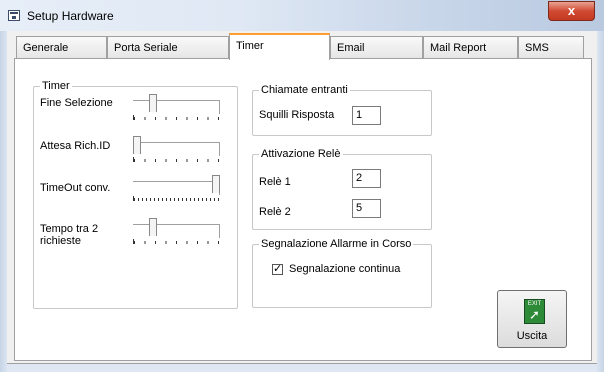  Describe the element at coordinates (275, 212) in the screenshot. I see `rele2-label: Relè 2` at that location.